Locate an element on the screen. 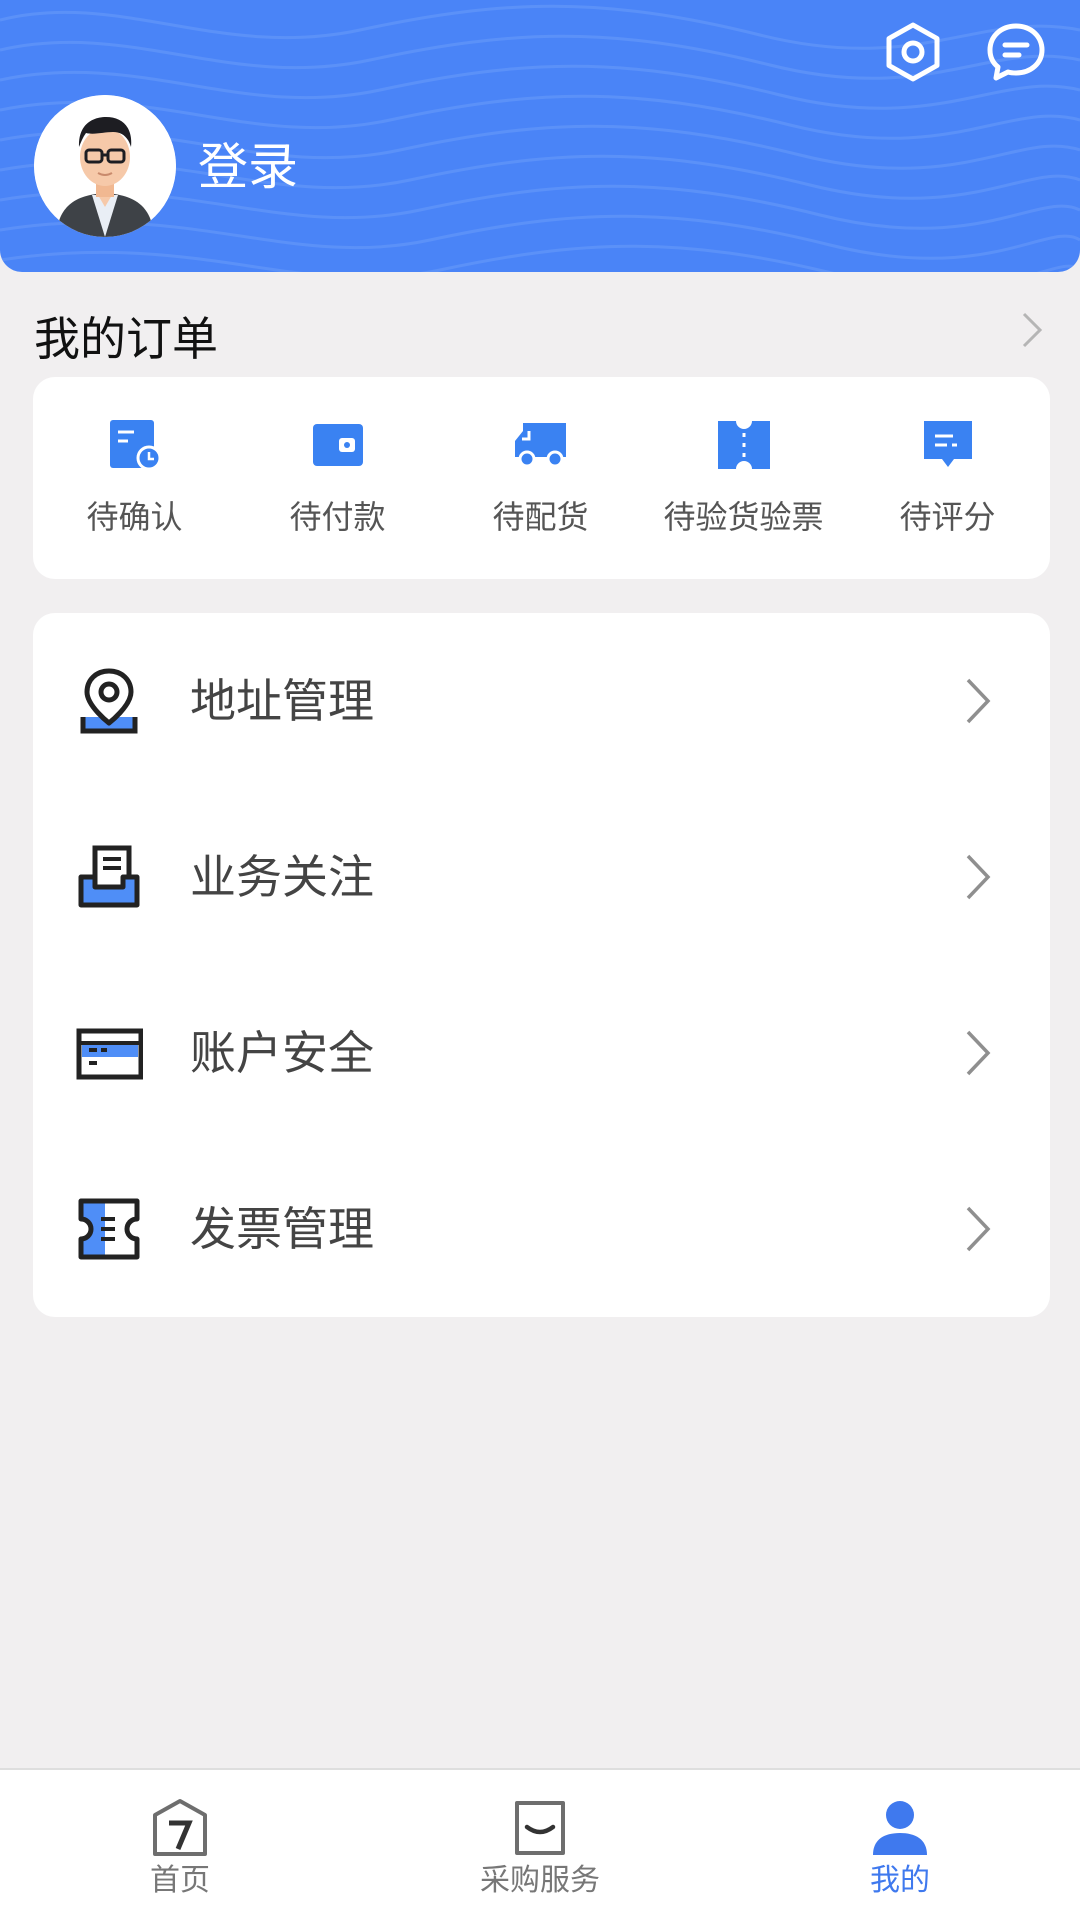 Image resolution: width=1080 pixels, height=1920 pixels. order-label: 待确认 is located at coordinates (134, 517).